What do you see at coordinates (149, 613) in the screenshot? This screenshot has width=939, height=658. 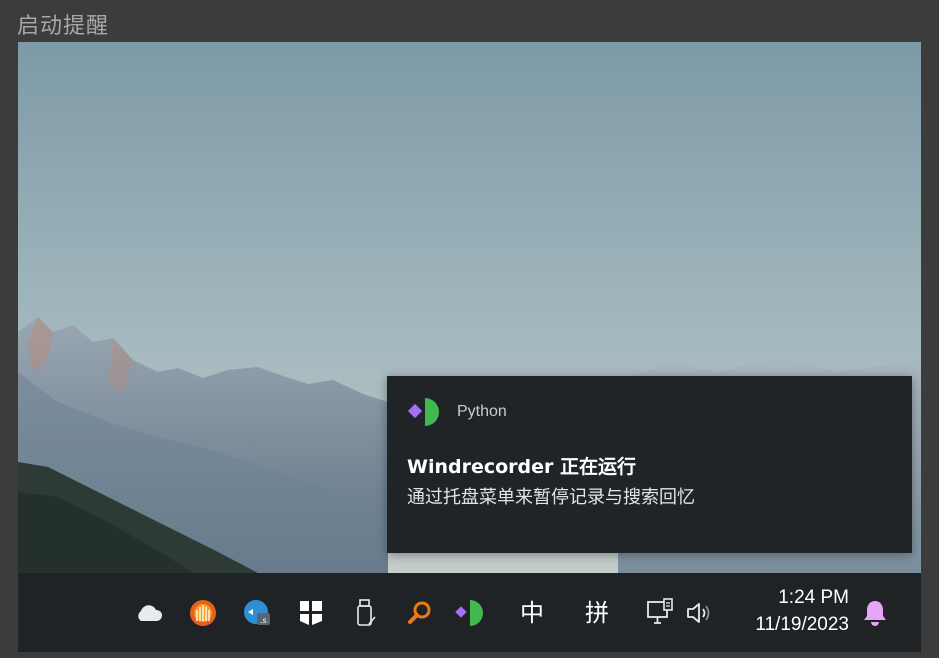 I see `onedrive-cloud-icon` at bounding box center [149, 613].